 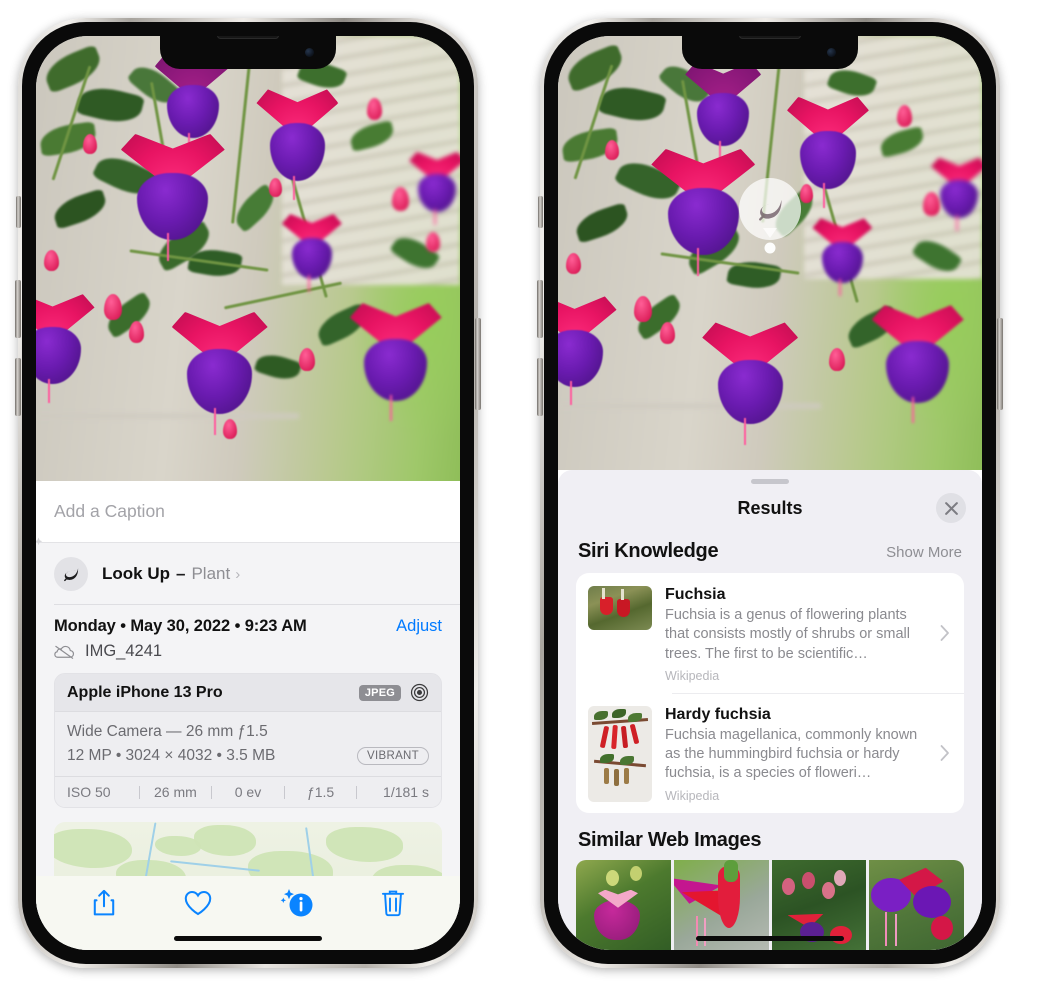 I want to click on exif-focal-length: 26 mm, so click(x=175, y=792).